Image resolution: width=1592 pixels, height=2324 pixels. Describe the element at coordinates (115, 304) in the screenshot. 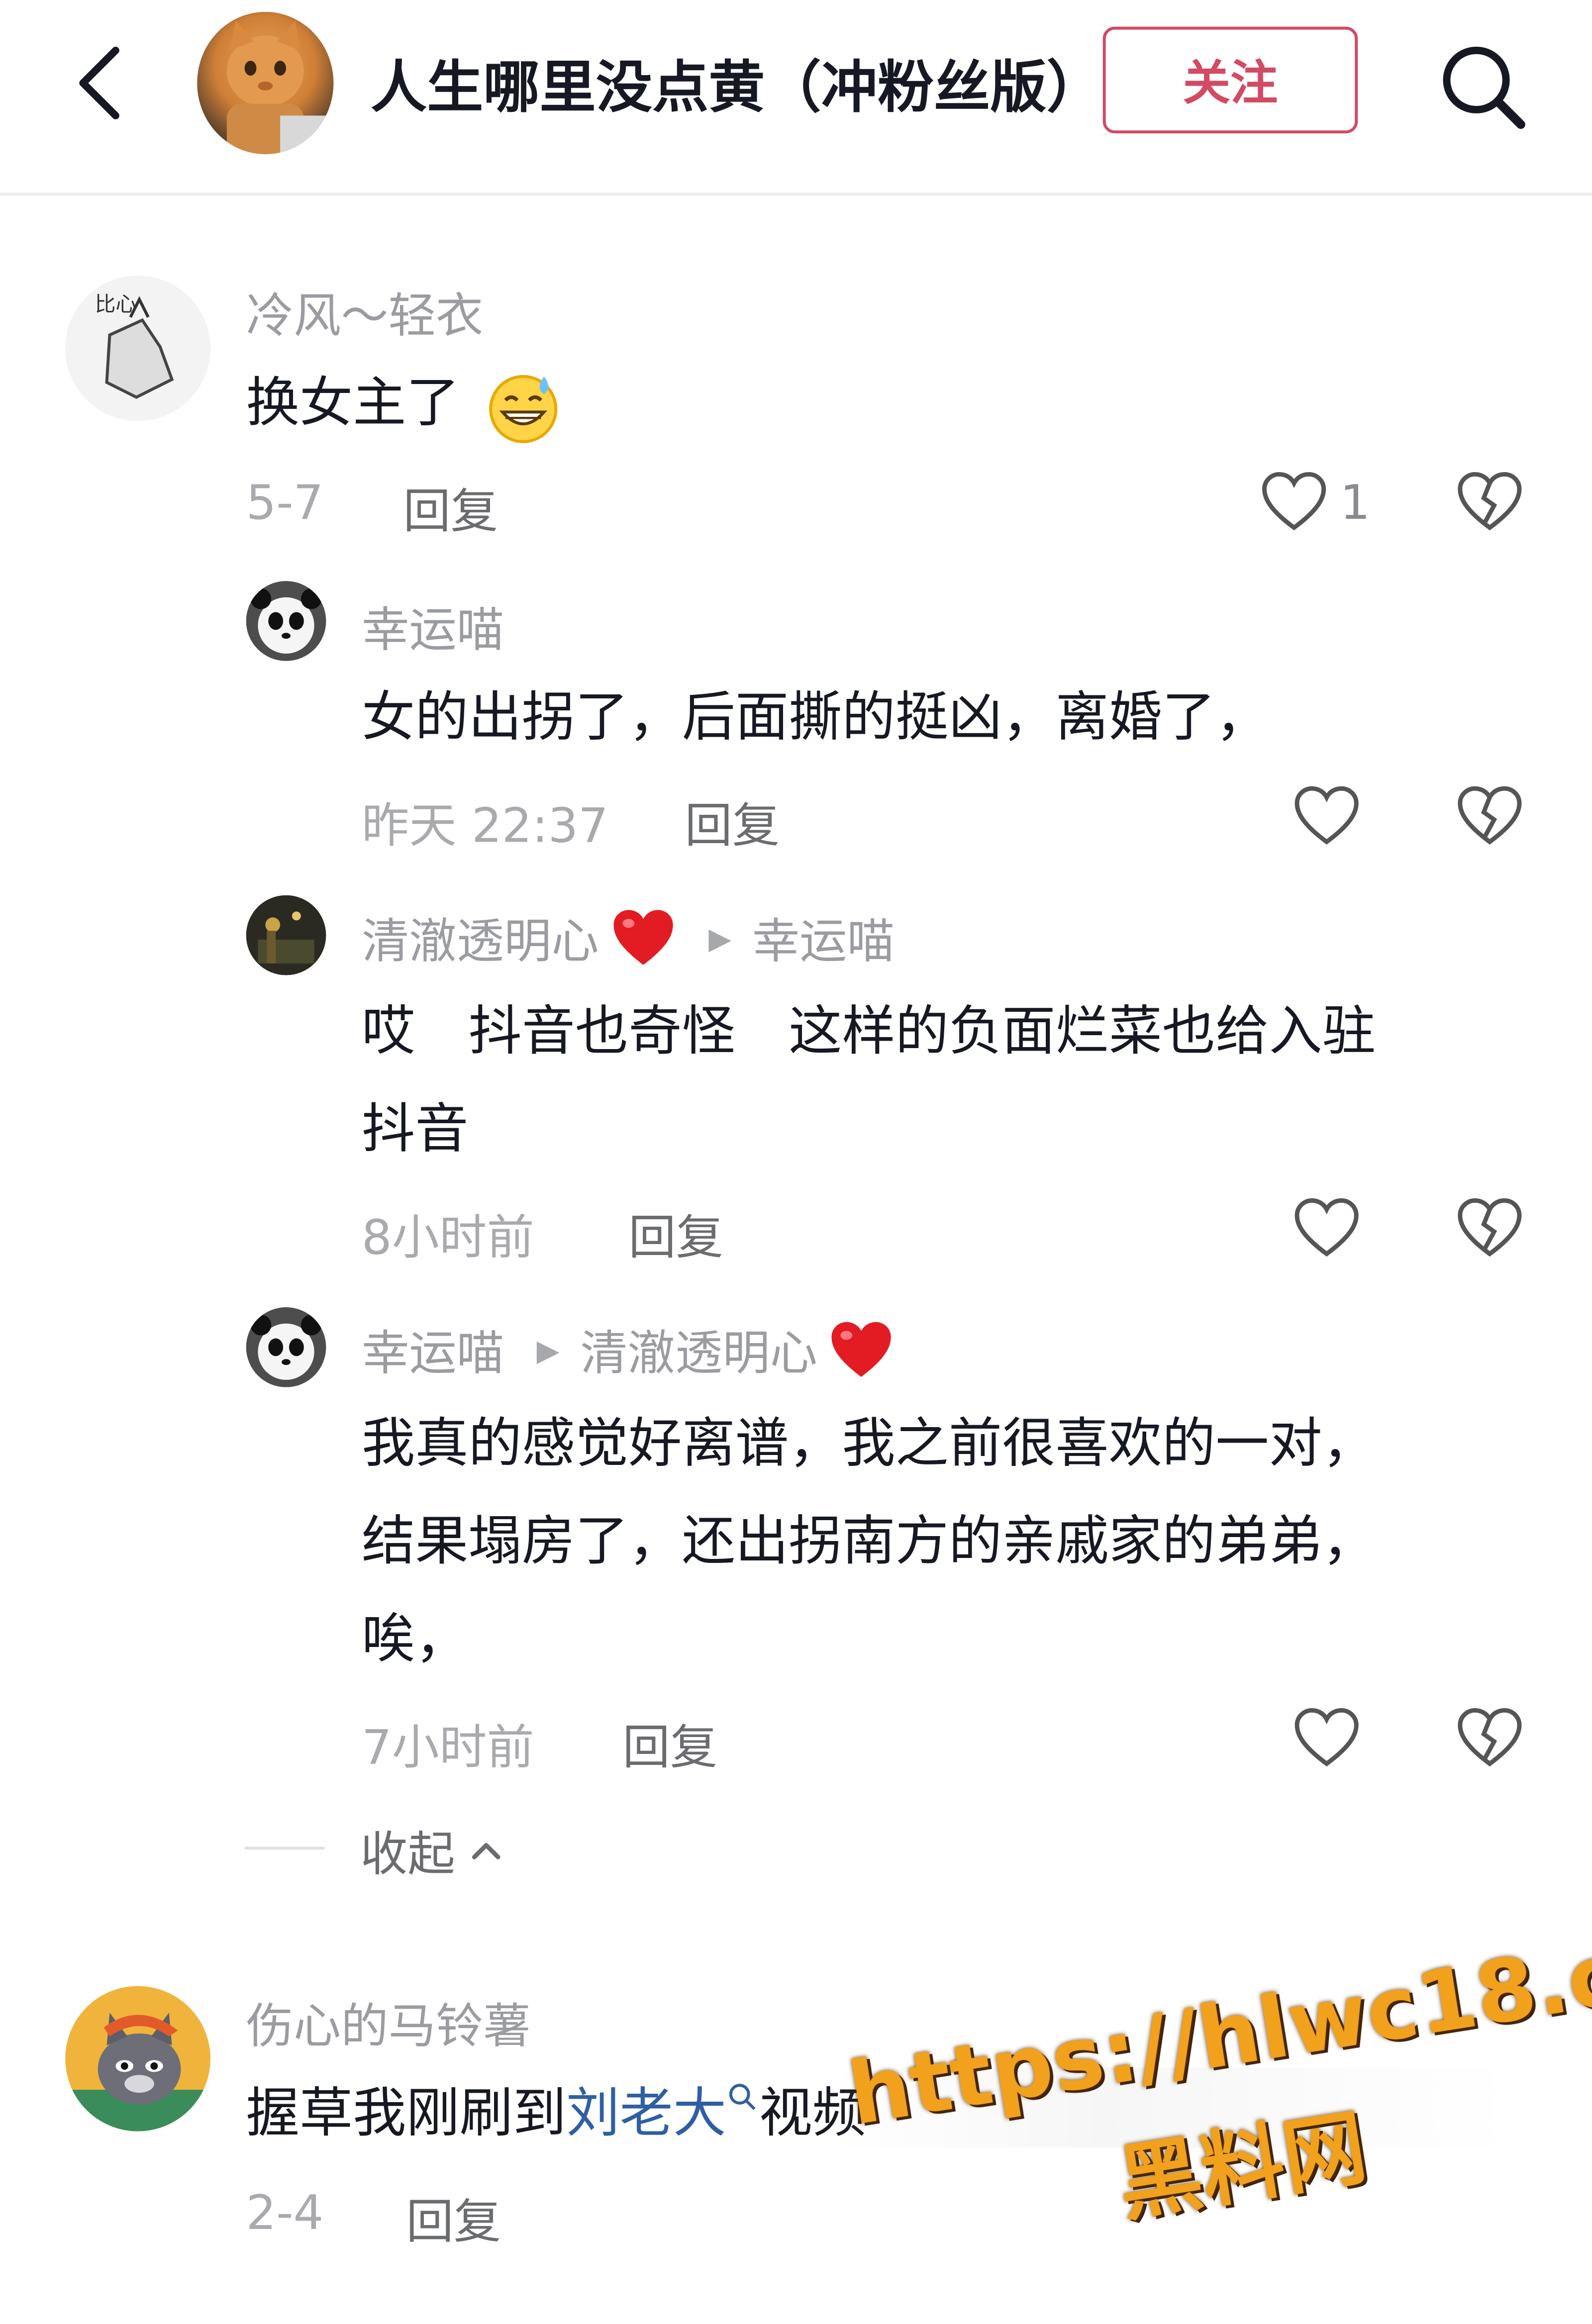

I see `svg-text: 比心` at that location.